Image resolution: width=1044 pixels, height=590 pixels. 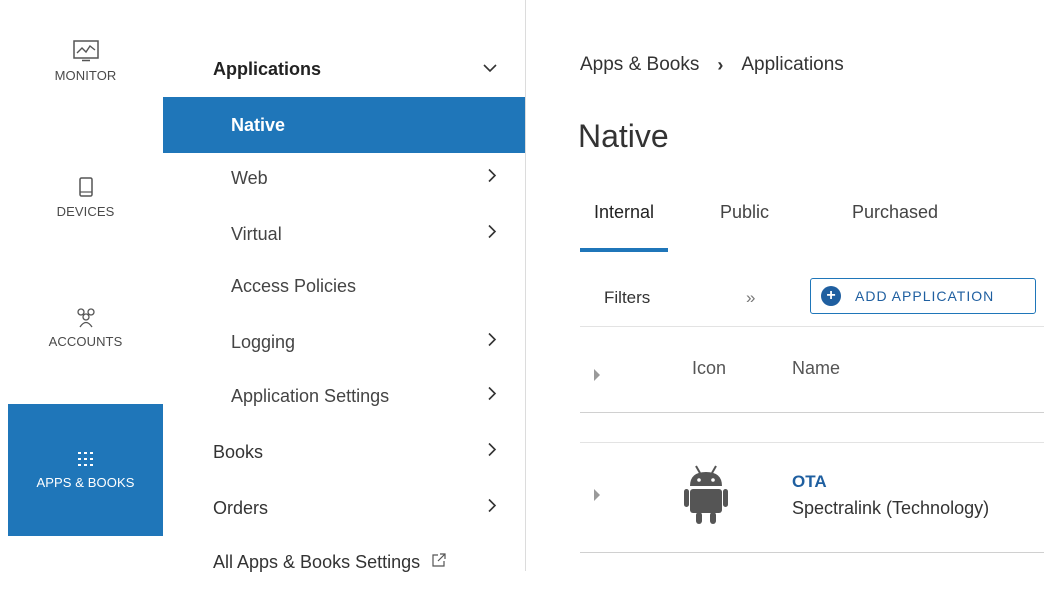 I want to click on expand-all-caret-icon, so click(x=597, y=375).